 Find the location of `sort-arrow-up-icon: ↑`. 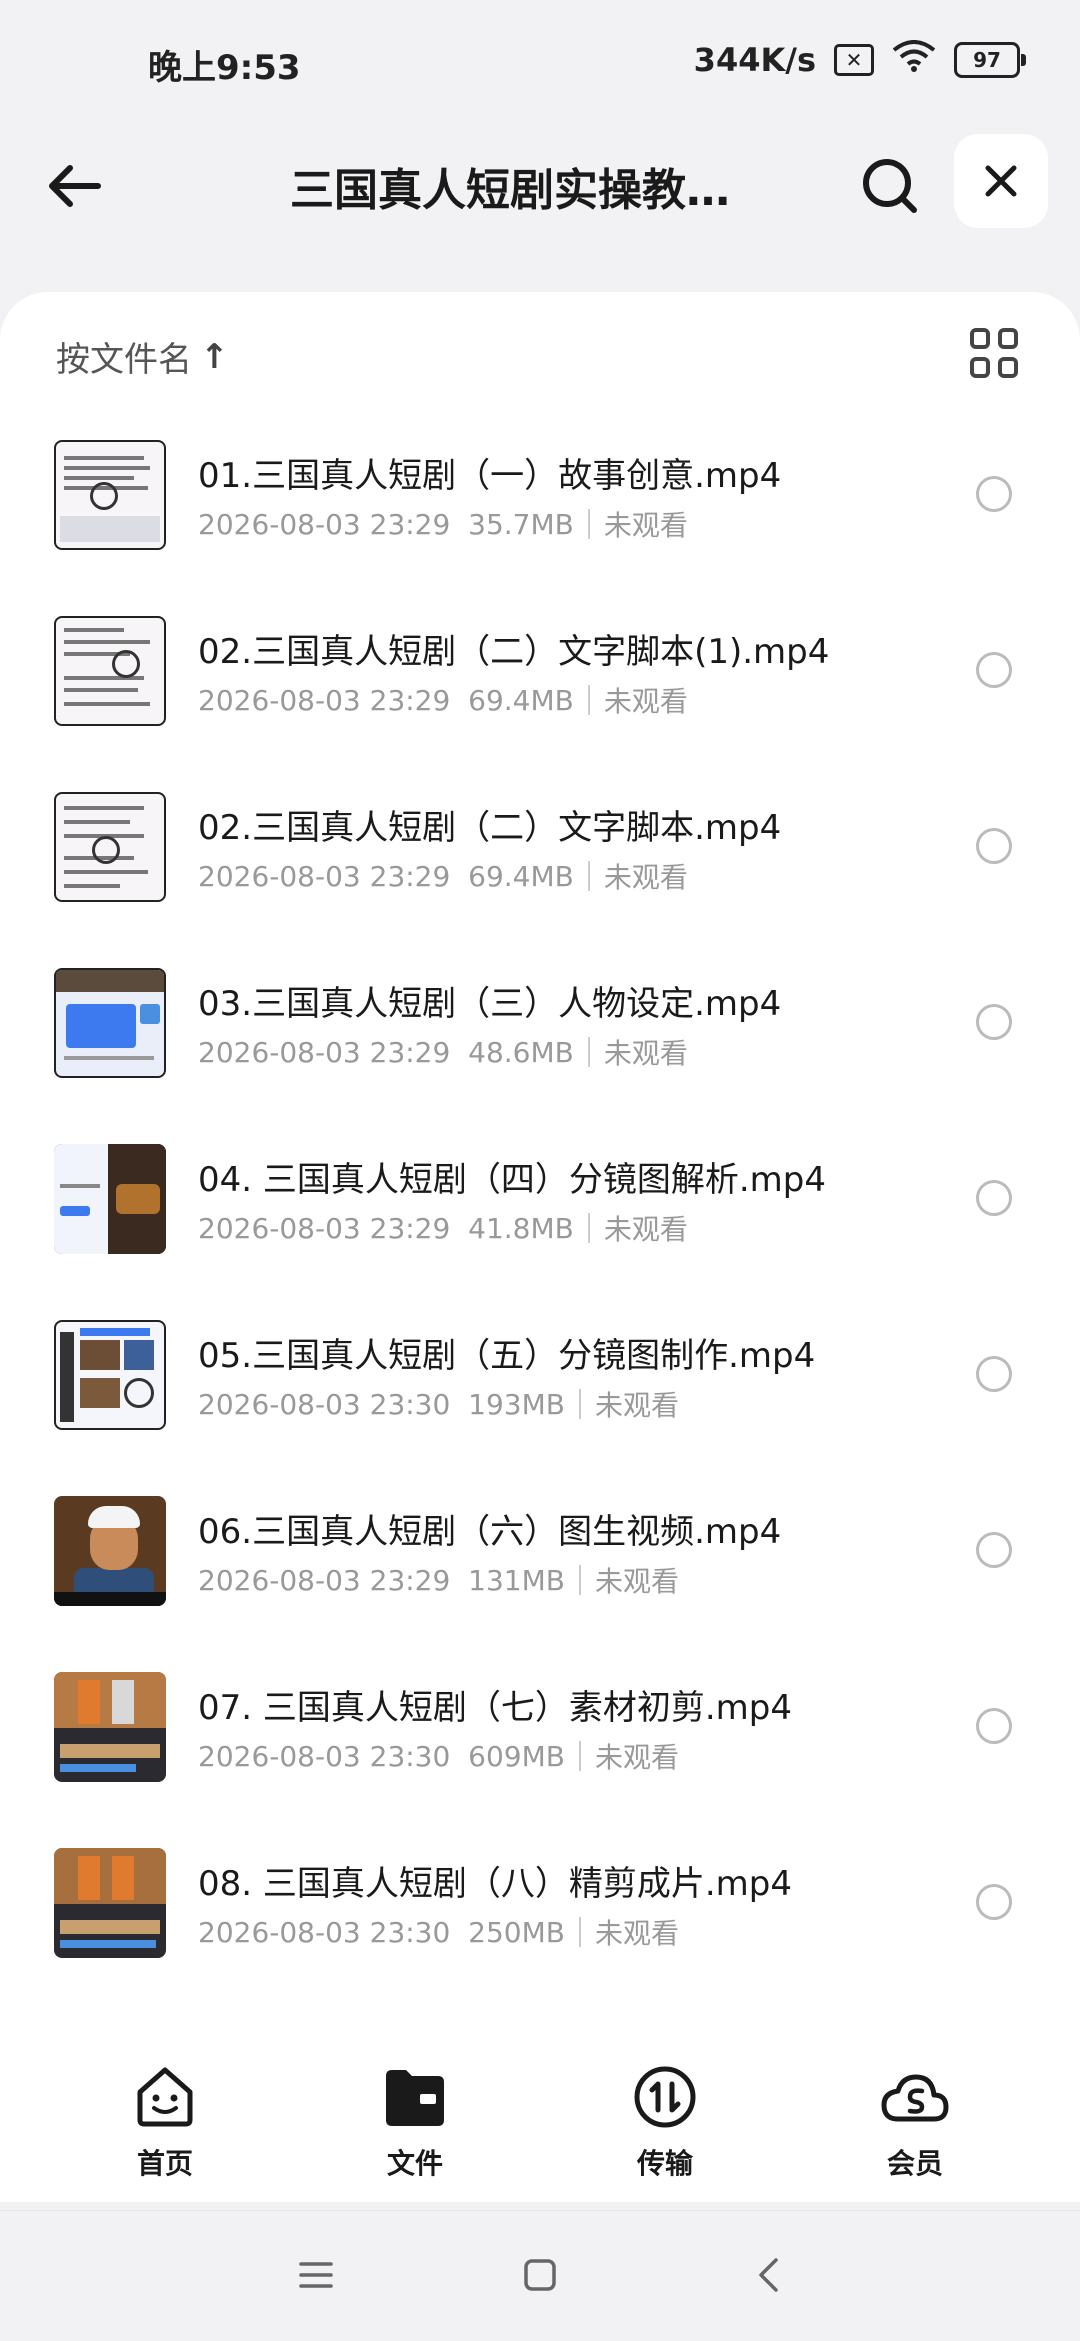

sort-arrow-up-icon: ↑ is located at coordinates (214, 356).